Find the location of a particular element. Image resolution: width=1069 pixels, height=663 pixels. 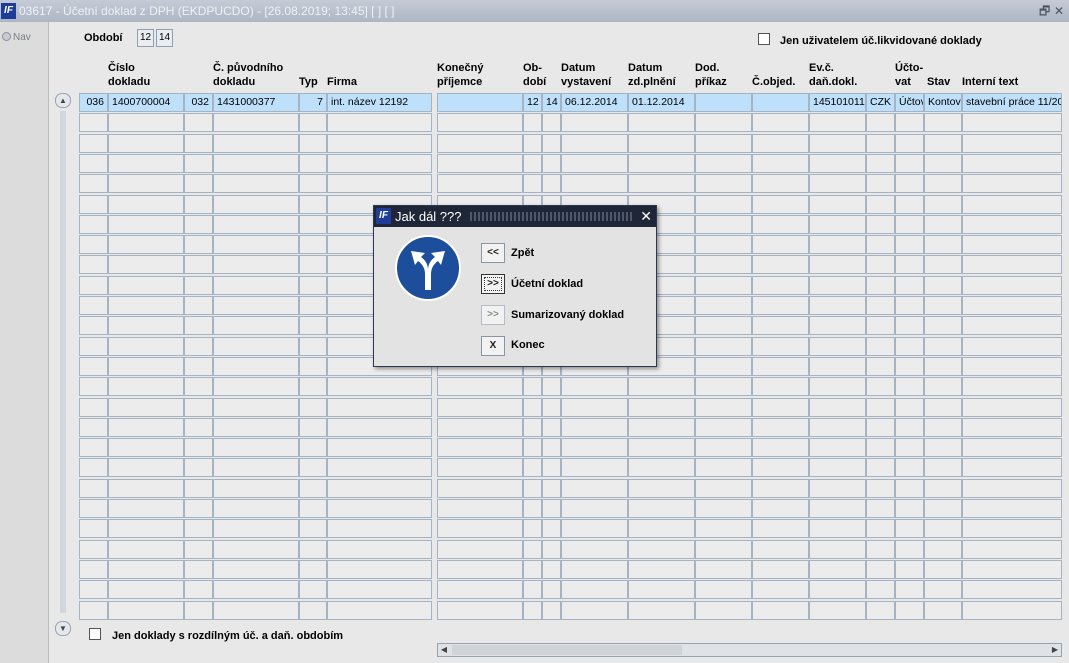

column-header: Datum vystavení is located at coordinates (586, 75).